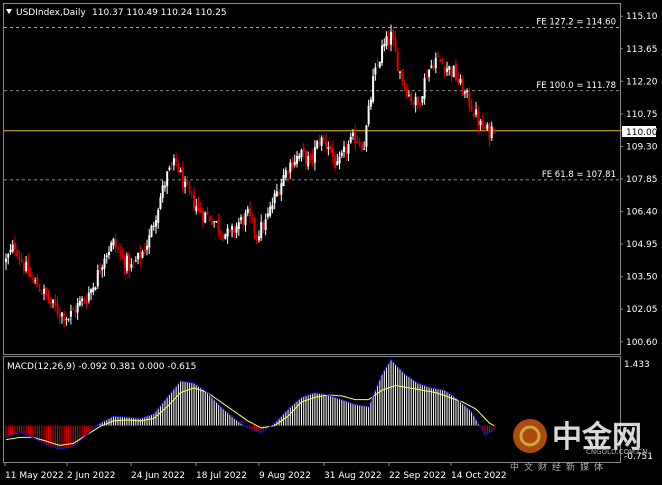  Describe the element at coordinates (642, 213) in the screenshot. I see `price-tick-label: 106.40` at that location.